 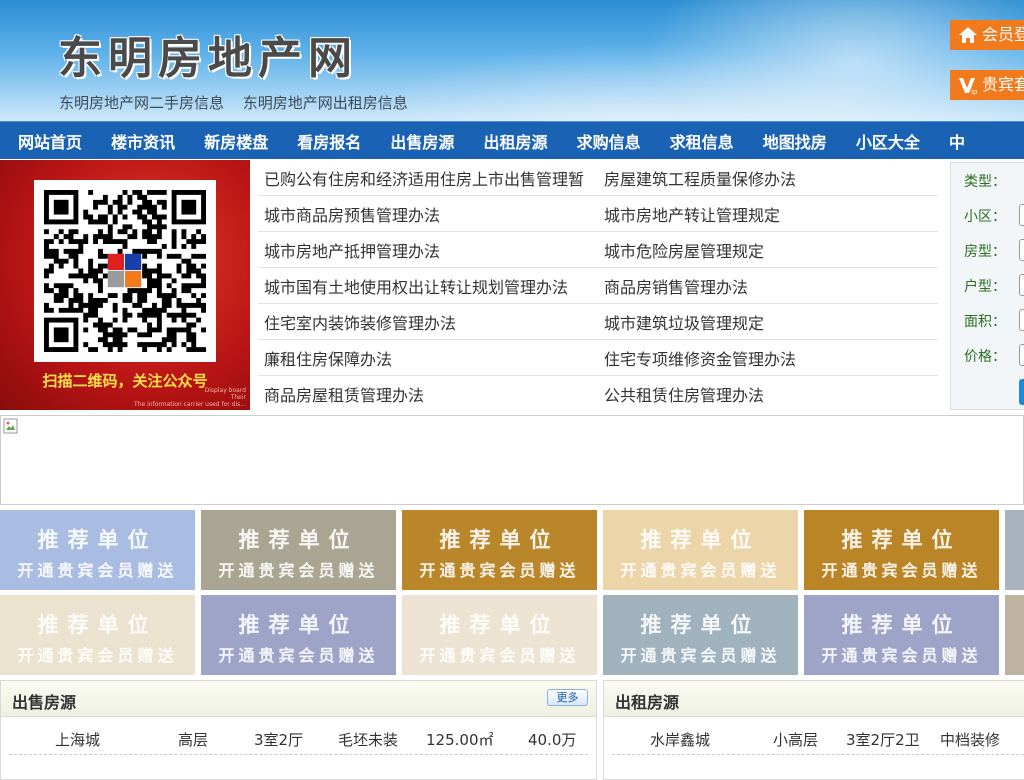 I want to click on listing-building-type: 小高层, so click(x=796, y=740).